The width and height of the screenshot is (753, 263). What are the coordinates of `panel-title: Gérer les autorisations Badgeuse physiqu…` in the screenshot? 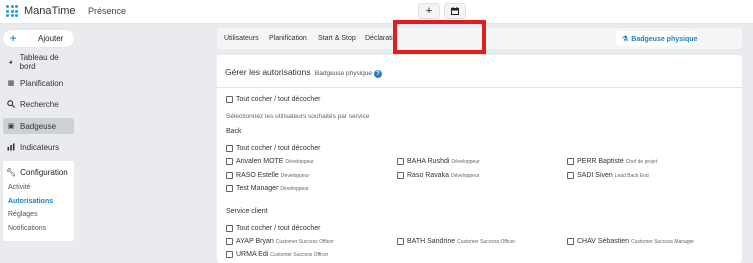 It's located at (303, 72).